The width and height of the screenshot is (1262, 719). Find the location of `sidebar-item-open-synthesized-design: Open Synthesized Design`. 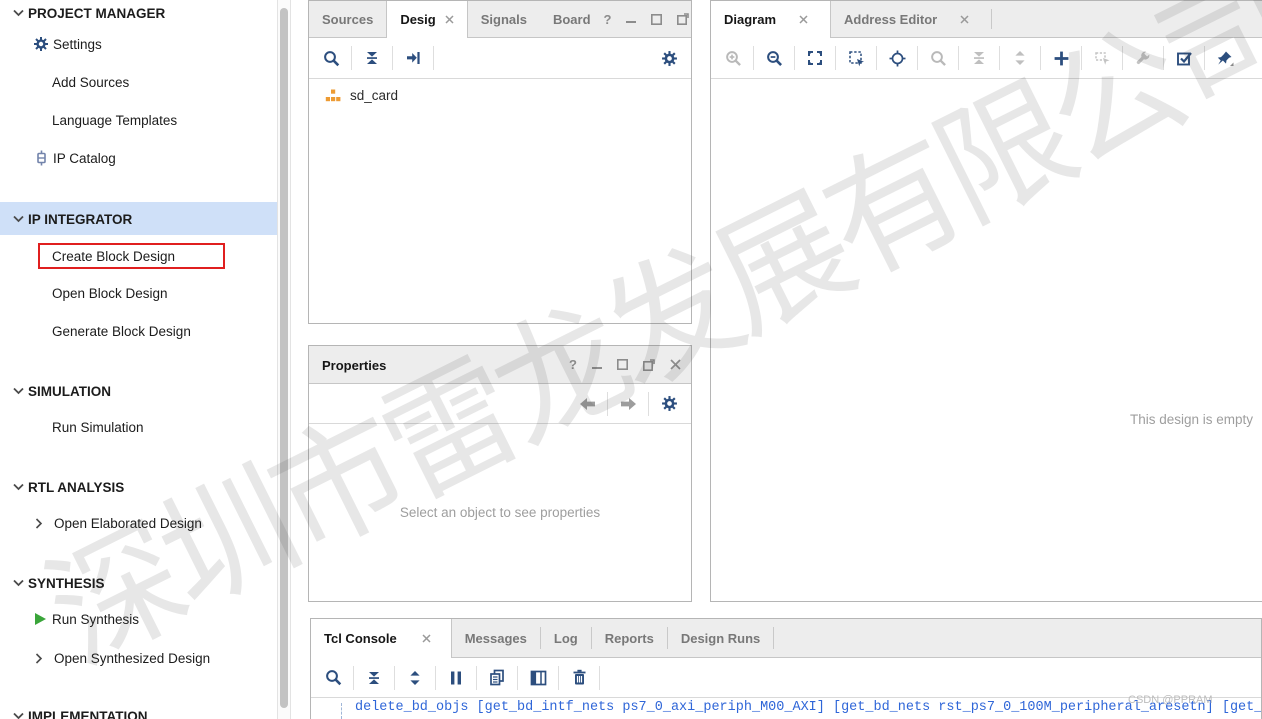

sidebar-item-open-synthesized-design: Open Synthesized Design is located at coordinates (120, 658).